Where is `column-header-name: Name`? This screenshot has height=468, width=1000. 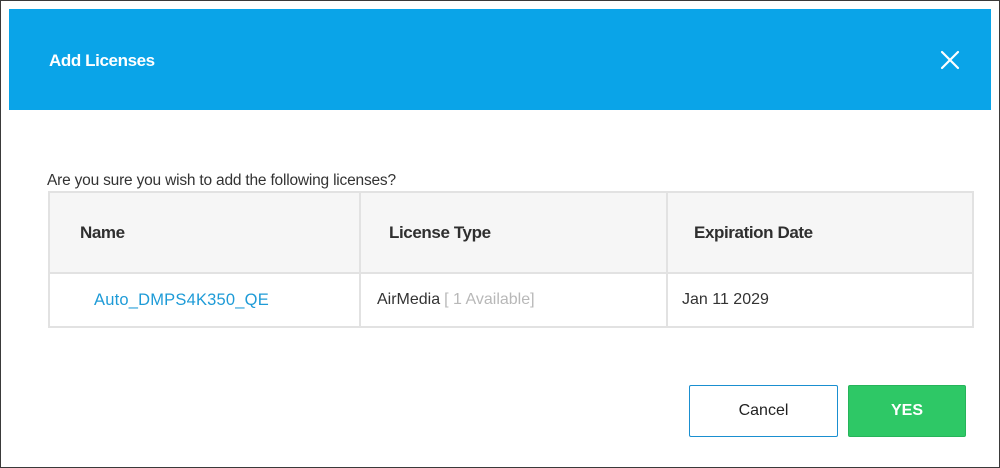
column-header-name: Name is located at coordinates (102, 232).